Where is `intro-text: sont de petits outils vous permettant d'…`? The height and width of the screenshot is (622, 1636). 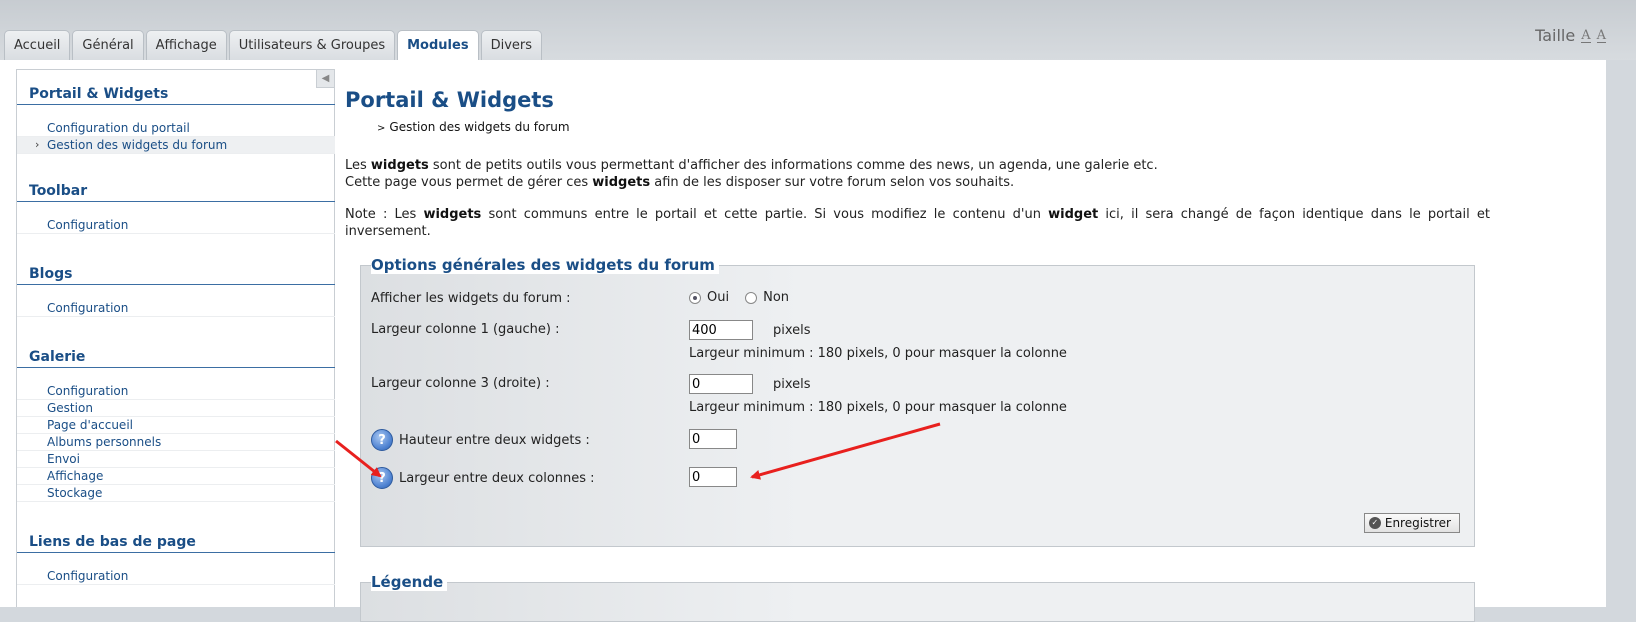 intro-text: sont de petits outils vous permettant d'… is located at coordinates (793, 165).